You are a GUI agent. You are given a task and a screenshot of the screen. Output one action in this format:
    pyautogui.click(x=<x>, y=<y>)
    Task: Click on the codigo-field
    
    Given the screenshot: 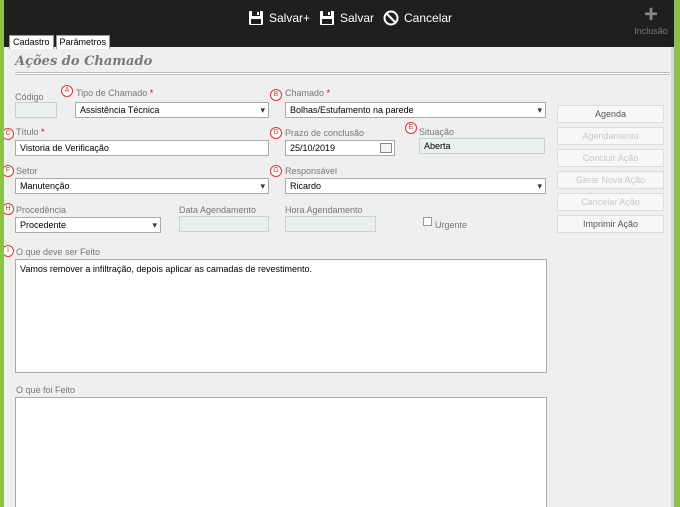 What is the action you would take?
    pyautogui.click(x=36, y=110)
    